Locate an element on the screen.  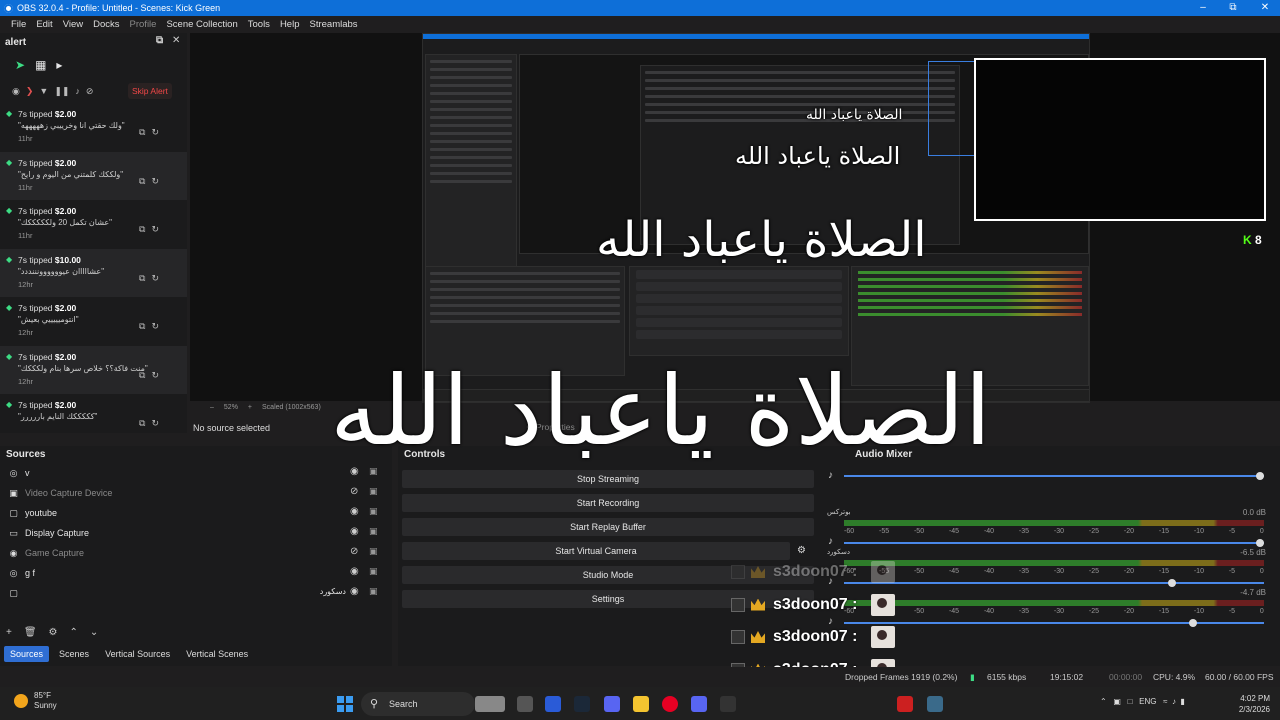
menu-streamlabs: Streamlabs is located at coordinates (333, 24).